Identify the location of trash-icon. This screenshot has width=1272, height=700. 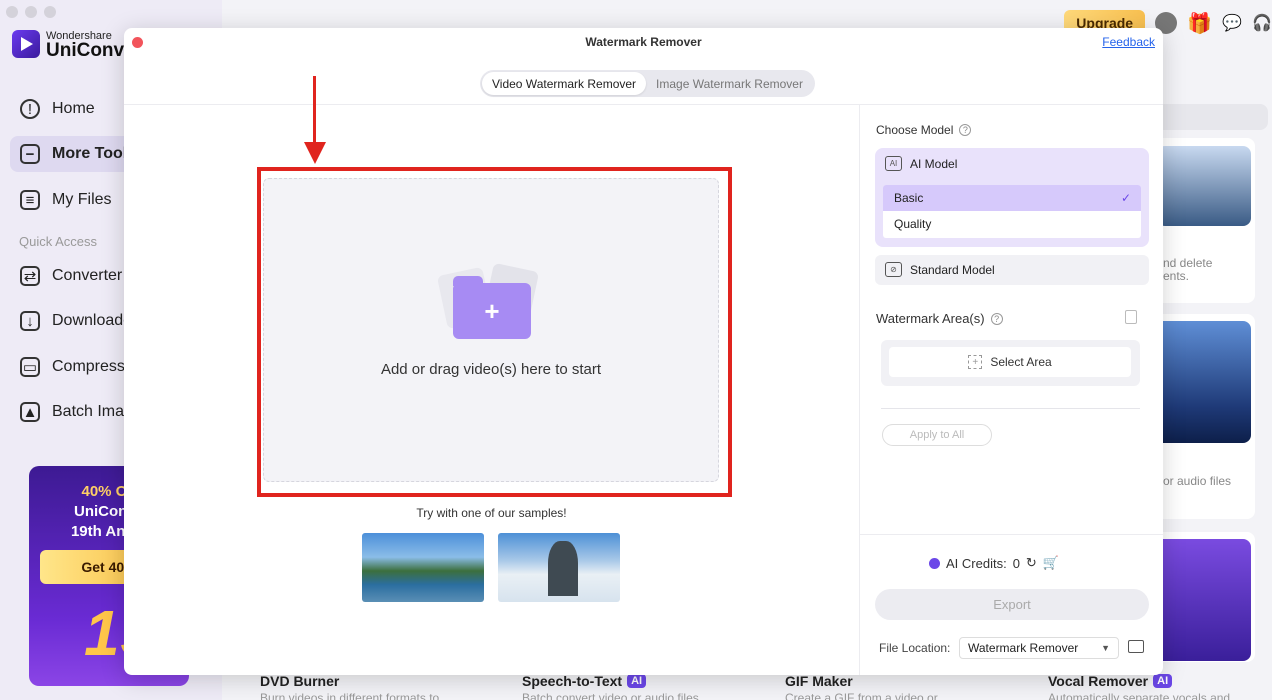
(1131, 317).